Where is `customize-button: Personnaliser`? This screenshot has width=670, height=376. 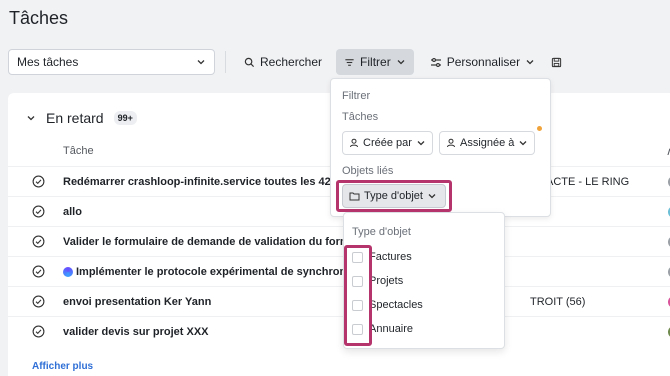
customize-button: Personnaliser is located at coordinates (482, 62).